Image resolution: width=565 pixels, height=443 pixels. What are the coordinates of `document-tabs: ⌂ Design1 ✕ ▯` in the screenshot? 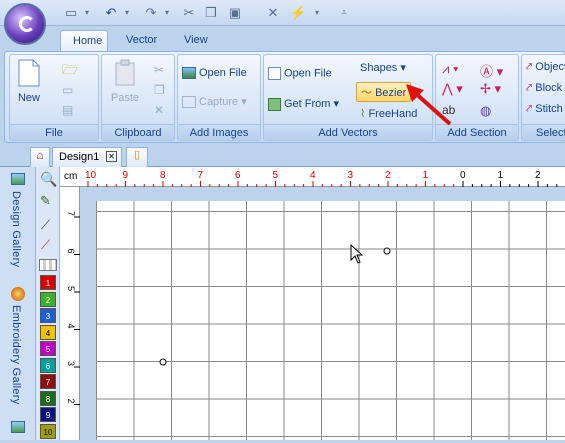 It's located at (282, 155).